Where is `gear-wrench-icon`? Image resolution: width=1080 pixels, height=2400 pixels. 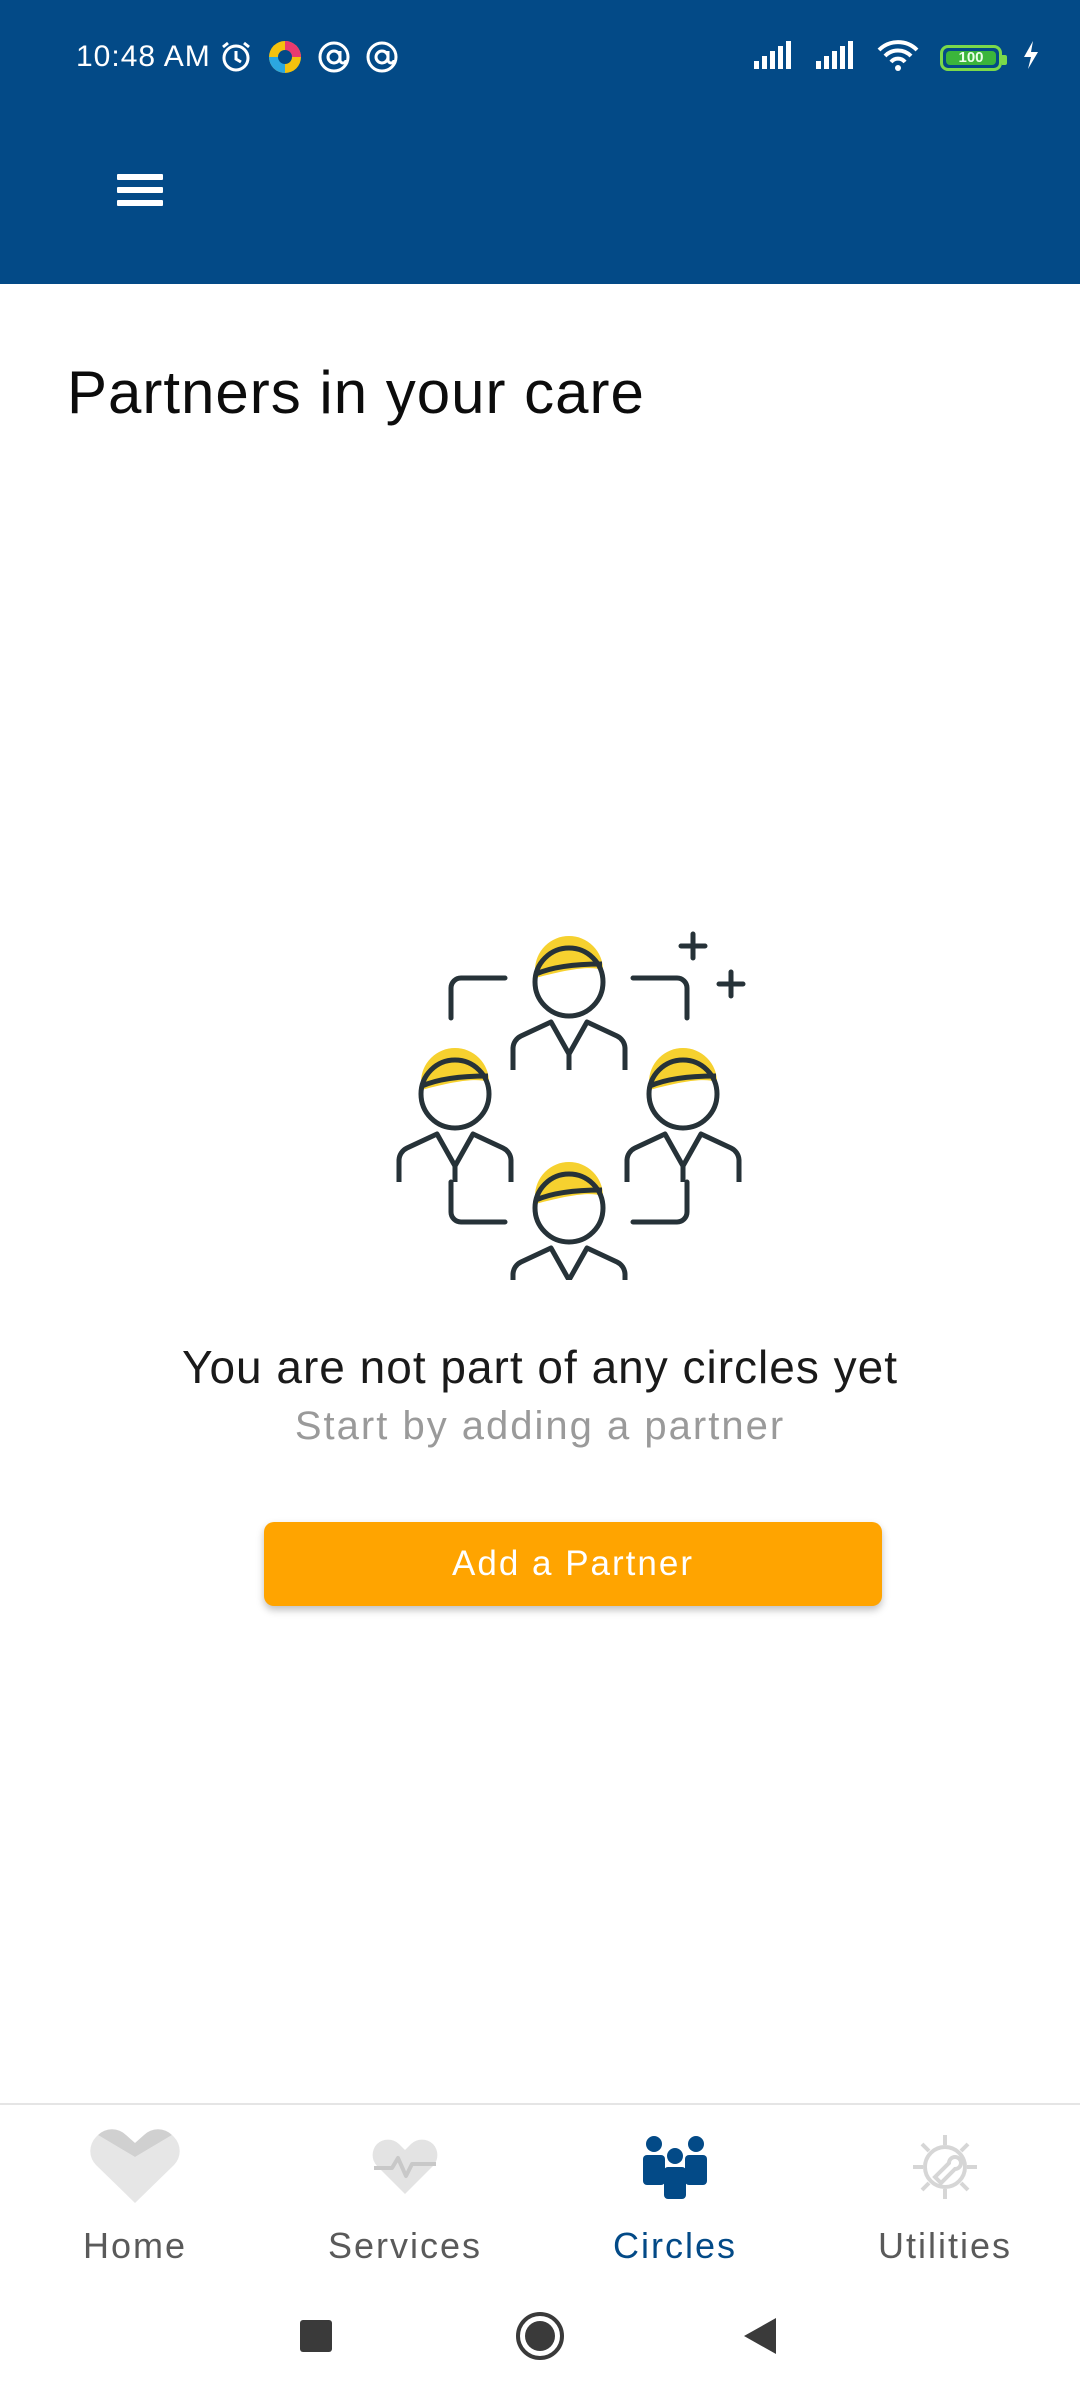
gear-wrench-icon is located at coordinates (945, 2167).